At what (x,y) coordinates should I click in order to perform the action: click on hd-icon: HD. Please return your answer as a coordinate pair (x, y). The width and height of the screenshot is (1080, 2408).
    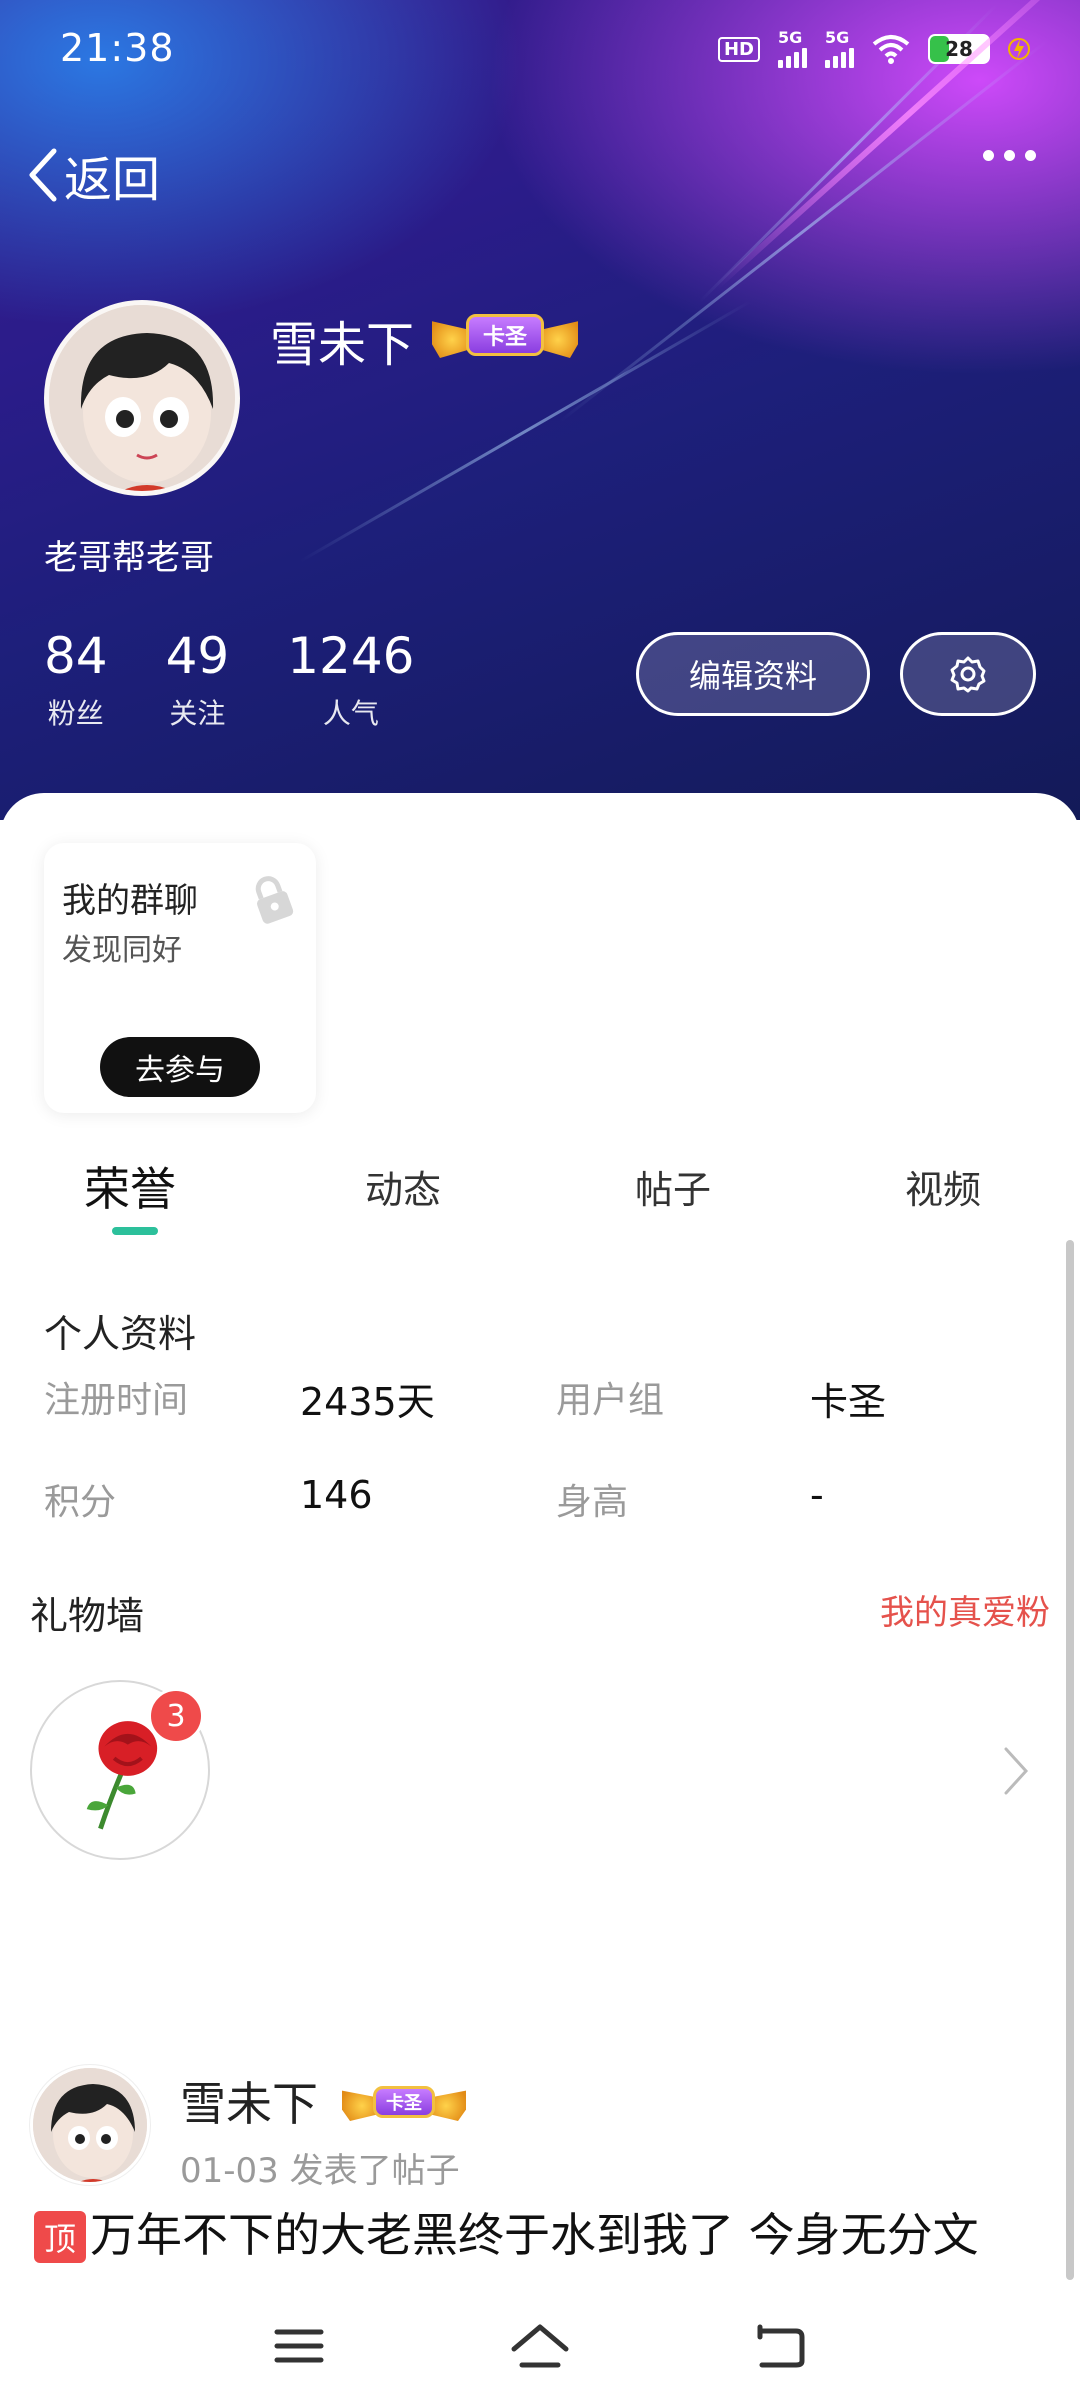
    Looking at the image, I should click on (738, 49).